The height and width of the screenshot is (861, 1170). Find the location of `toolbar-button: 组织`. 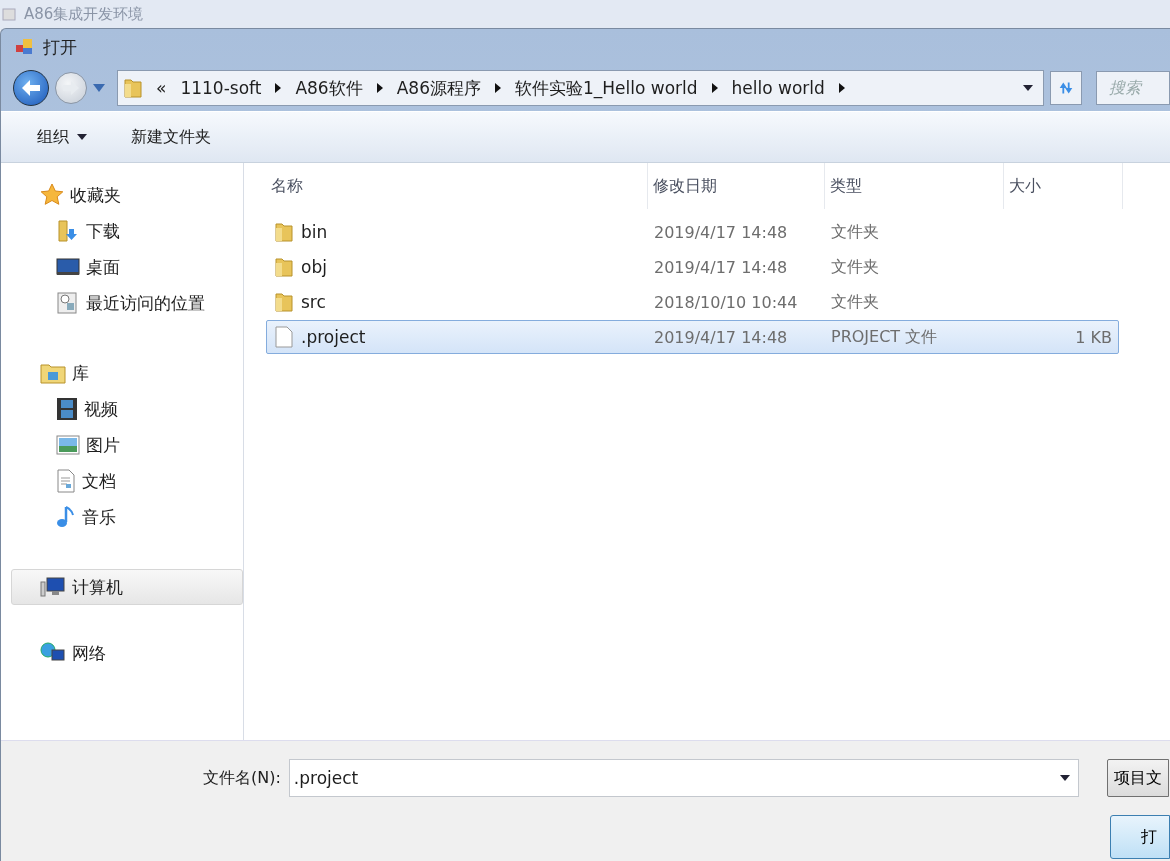

toolbar-button: 组织 is located at coordinates (62, 137).